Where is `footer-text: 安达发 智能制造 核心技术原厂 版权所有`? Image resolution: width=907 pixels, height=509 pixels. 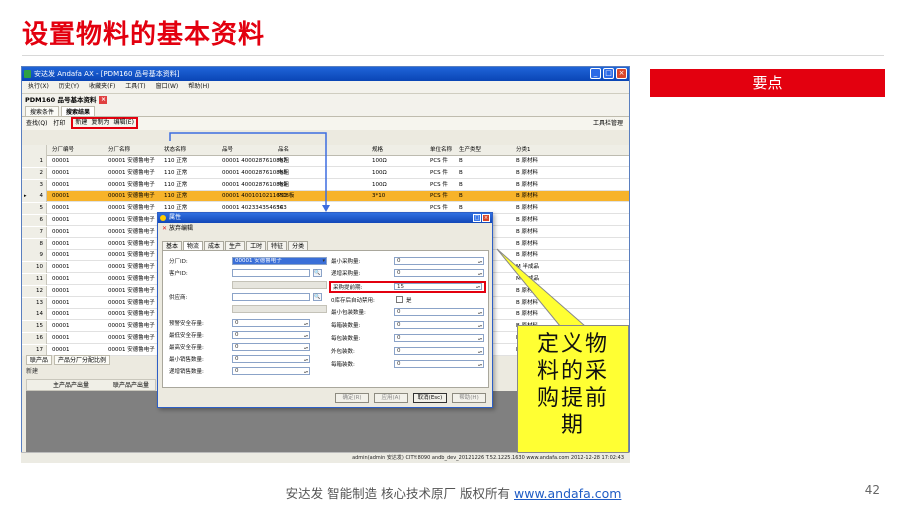
footer-text: 安达发 智能制造 核心技术原厂 版权所有 is located at coordinates (398, 493).